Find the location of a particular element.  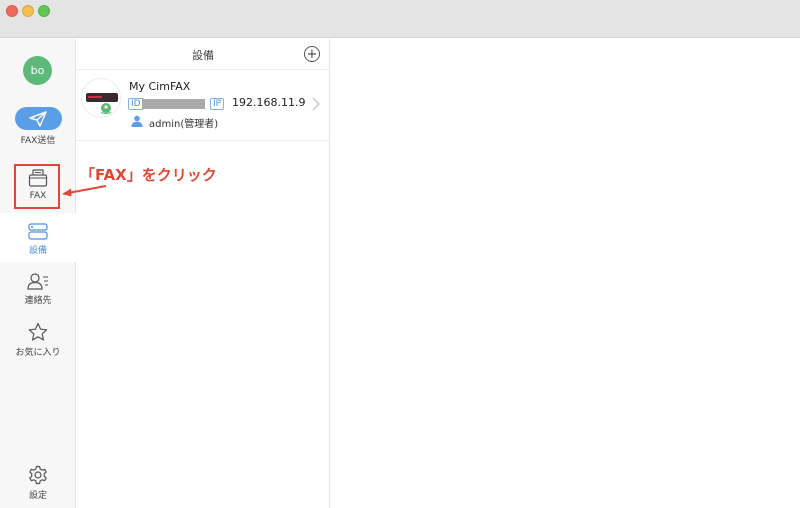

annotation-arrow-icon is located at coordinates (84, 191).